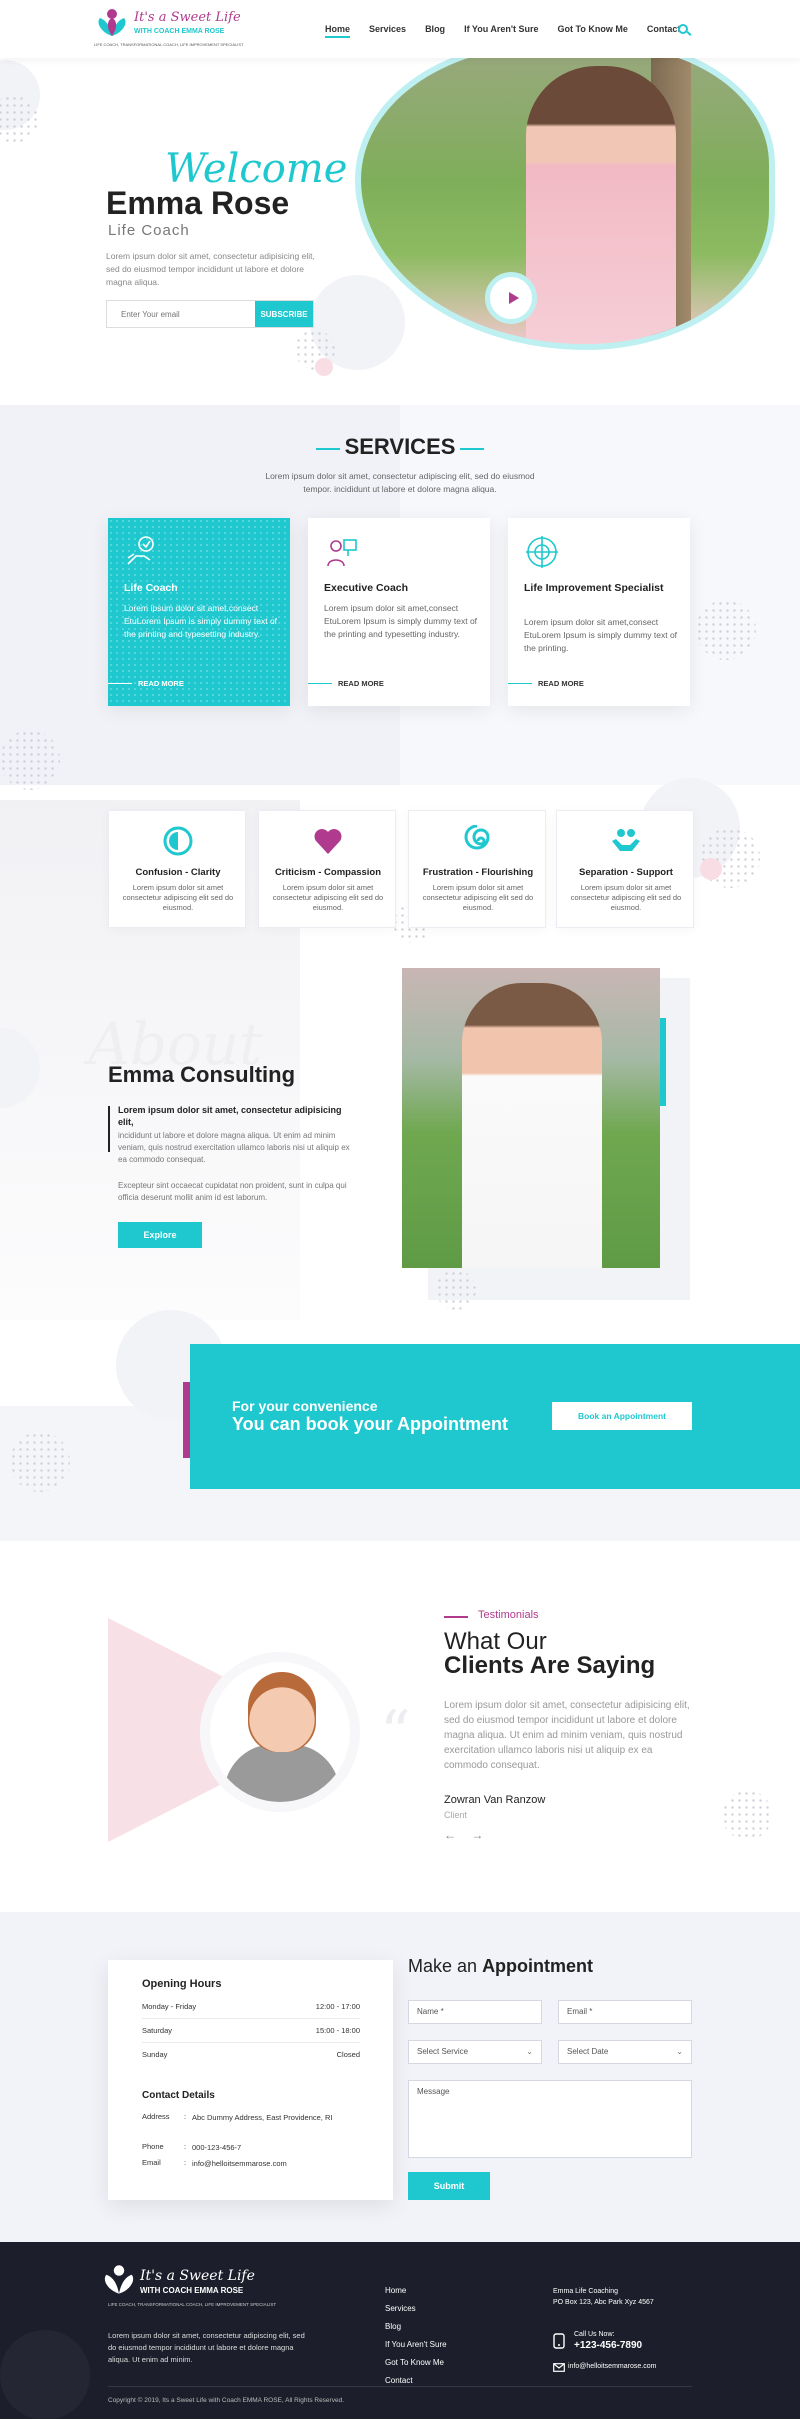  I want to click on search-icon, so click(683, 29).